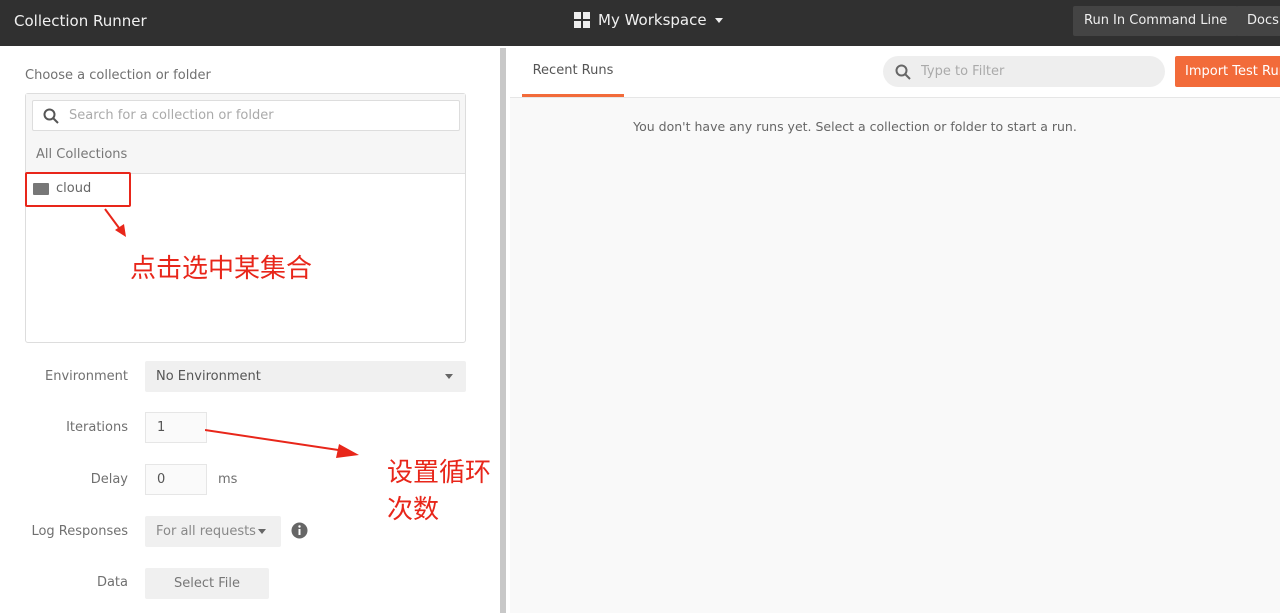 This screenshot has width=1280, height=613. What do you see at coordinates (573, 71) in the screenshot?
I see `tab-recent-runs: Recent Runs` at bounding box center [573, 71].